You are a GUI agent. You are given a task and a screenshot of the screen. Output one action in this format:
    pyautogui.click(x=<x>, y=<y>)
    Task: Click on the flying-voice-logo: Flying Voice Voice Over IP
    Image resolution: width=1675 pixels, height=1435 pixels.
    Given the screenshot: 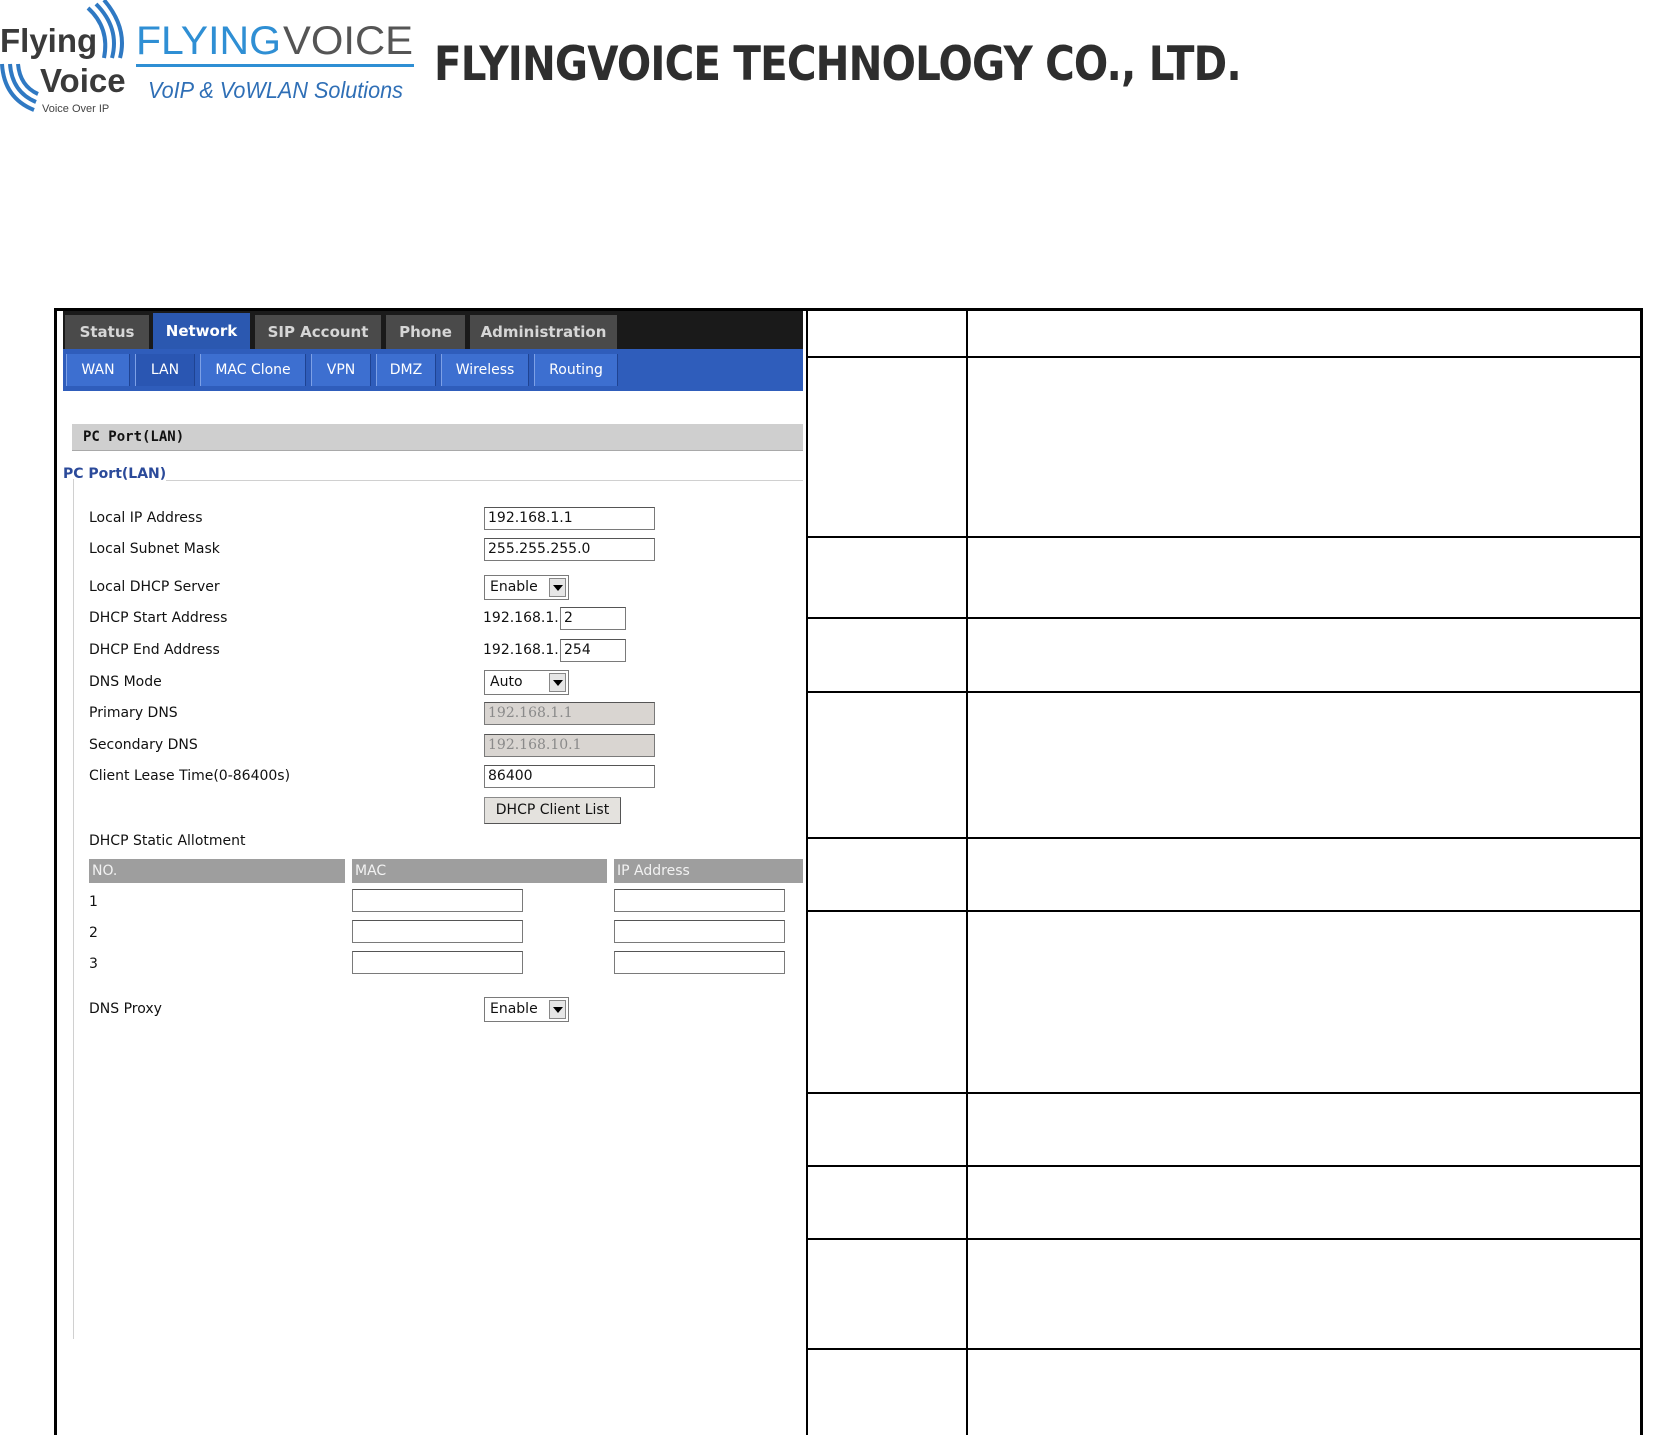 What is the action you would take?
    pyautogui.click(x=62, y=57)
    